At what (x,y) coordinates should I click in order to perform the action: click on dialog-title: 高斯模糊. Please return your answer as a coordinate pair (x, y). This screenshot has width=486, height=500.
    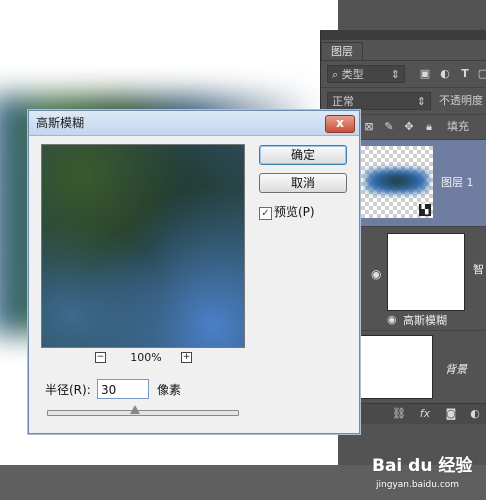
    Looking at the image, I should click on (60, 123).